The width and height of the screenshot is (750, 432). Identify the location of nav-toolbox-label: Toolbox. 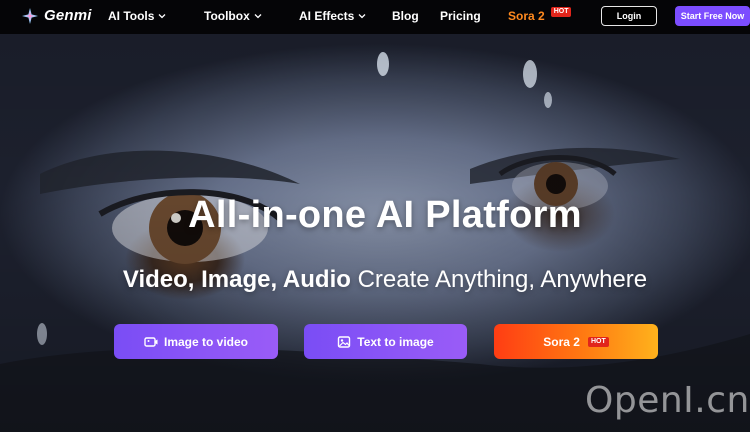
(227, 16).